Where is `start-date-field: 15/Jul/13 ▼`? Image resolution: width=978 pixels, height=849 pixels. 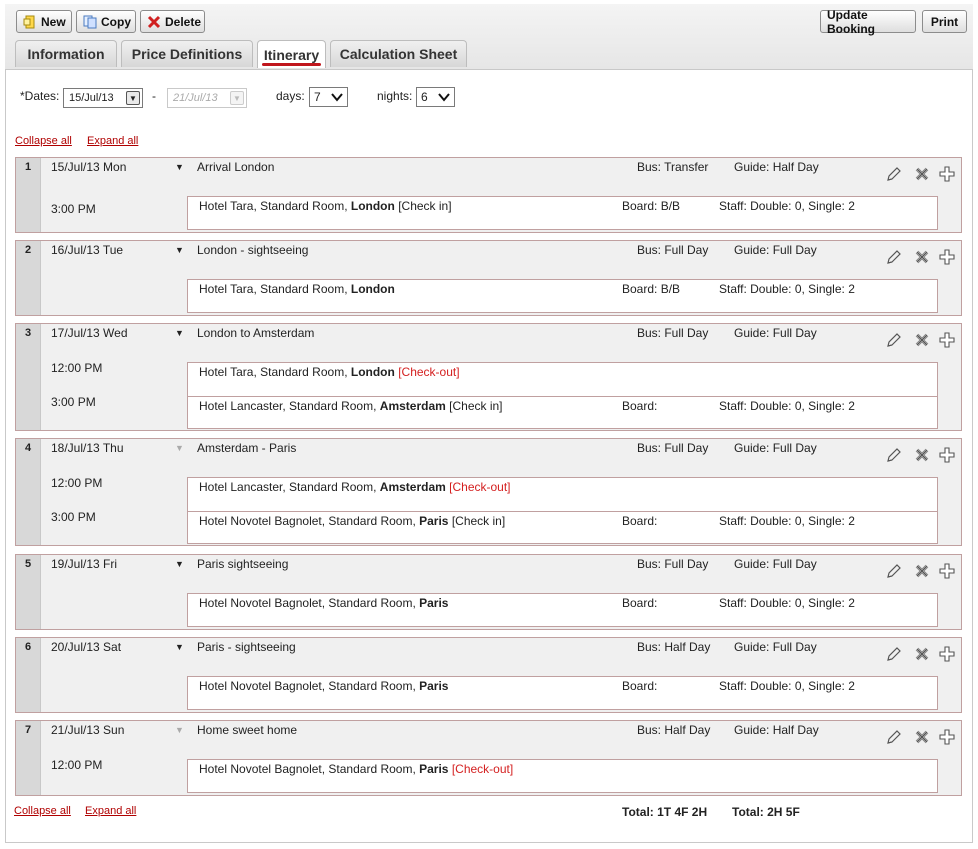 start-date-field: 15/Jul/13 ▼ is located at coordinates (103, 98).